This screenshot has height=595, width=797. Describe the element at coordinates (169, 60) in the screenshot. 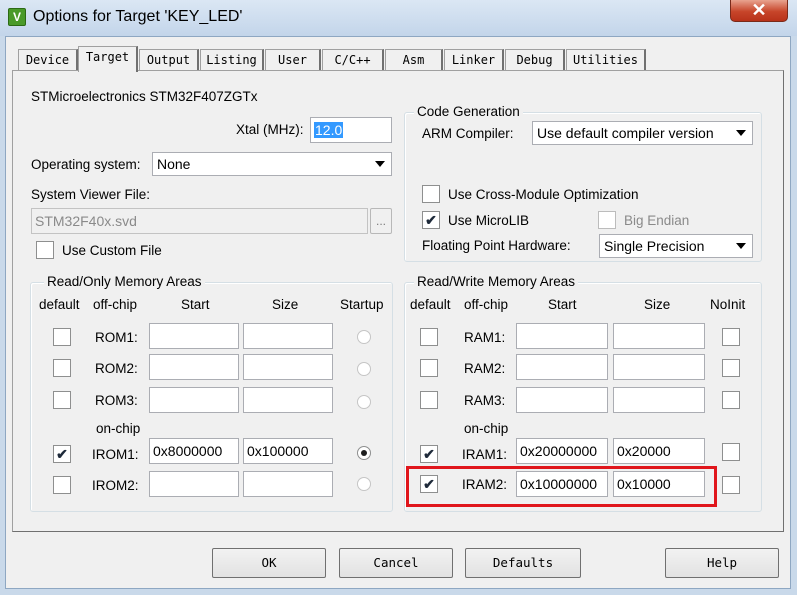

I see `tab-output: Output` at that location.